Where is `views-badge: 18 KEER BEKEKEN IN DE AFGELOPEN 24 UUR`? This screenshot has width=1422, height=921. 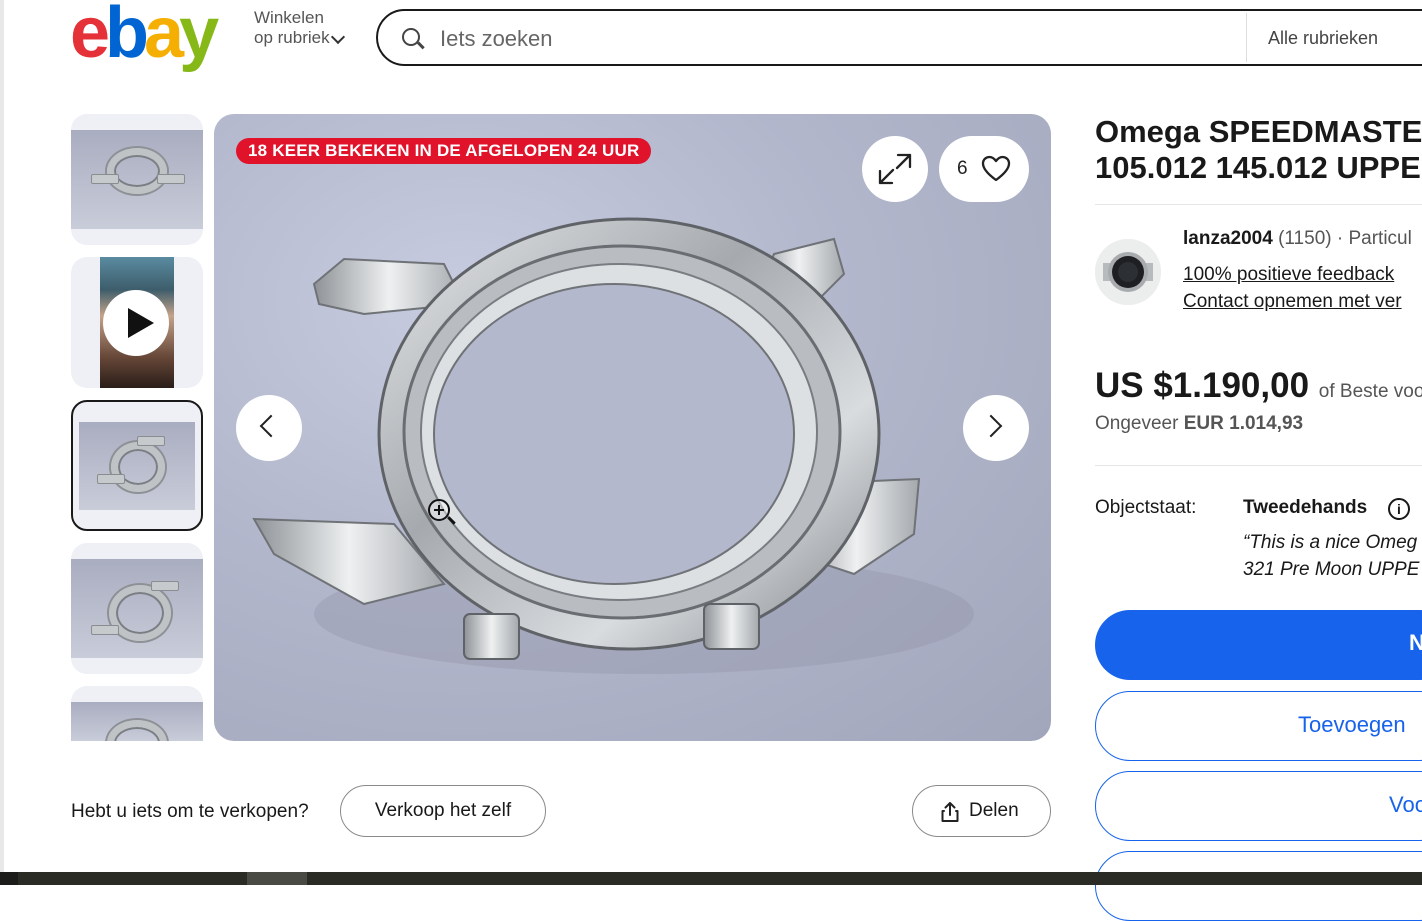
views-badge: 18 KEER BEKEKEN IN DE AFGELOPEN 24 UUR is located at coordinates (444, 151).